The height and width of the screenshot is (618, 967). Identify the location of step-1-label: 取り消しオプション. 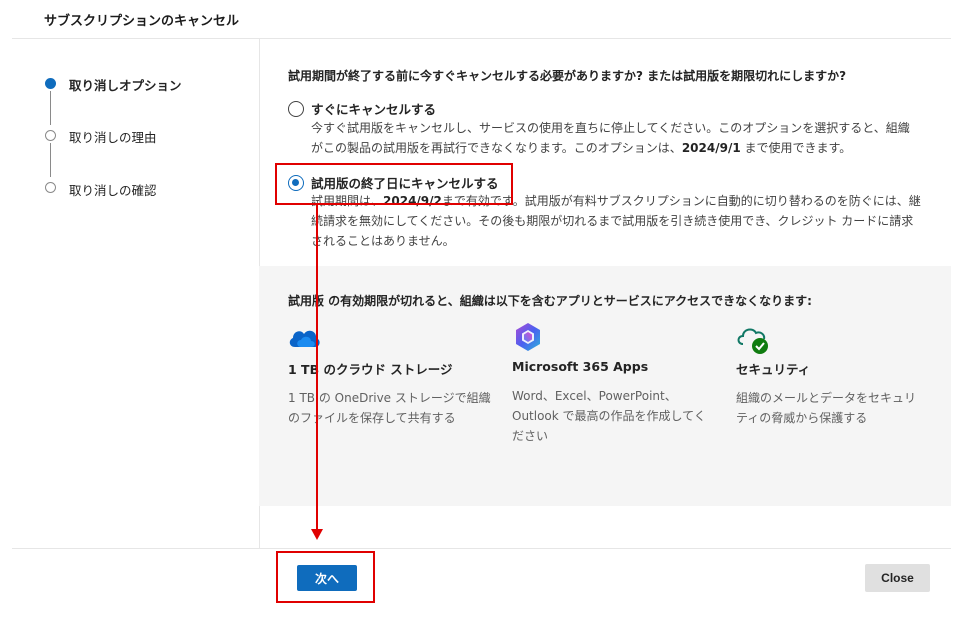
(125, 85).